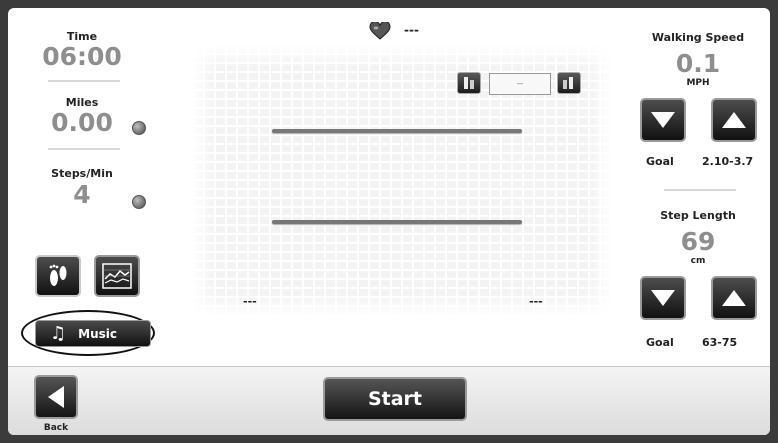 This screenshot has width=778, height=443. Describe the element at coordinates (139, 202) in the screenshot. I see `steps-indicator-dot` at that location.